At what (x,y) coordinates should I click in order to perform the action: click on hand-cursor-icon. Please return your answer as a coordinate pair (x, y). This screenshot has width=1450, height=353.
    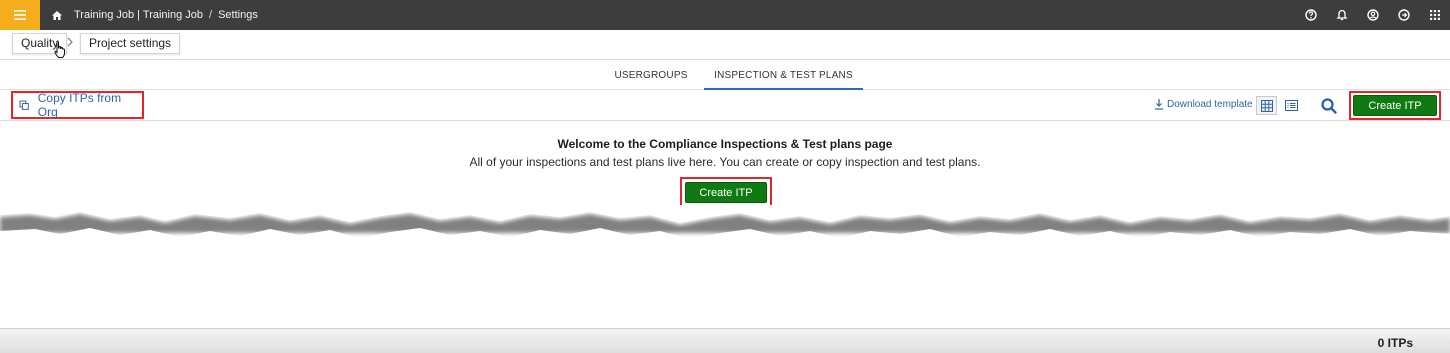
    Looking at the image, I should click on (59, 49).